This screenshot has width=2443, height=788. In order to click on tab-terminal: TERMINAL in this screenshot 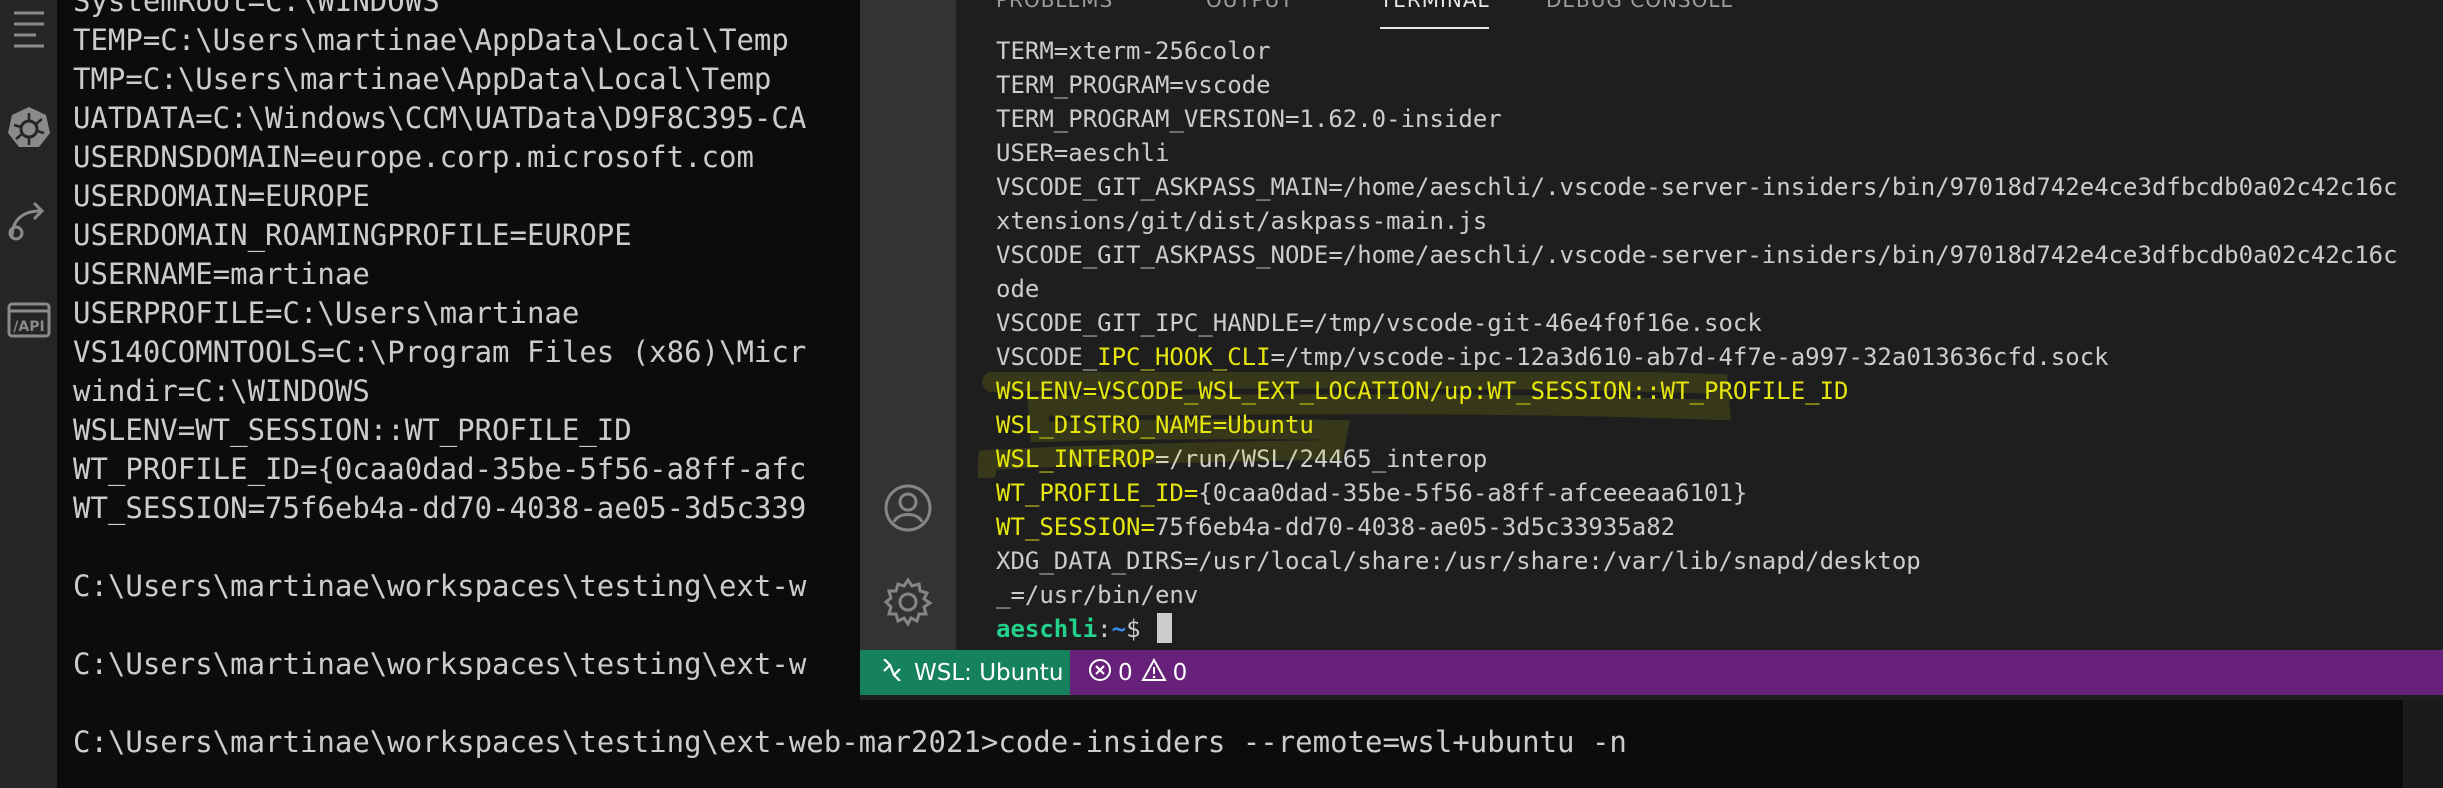, I will do `click(1435, 6)`.